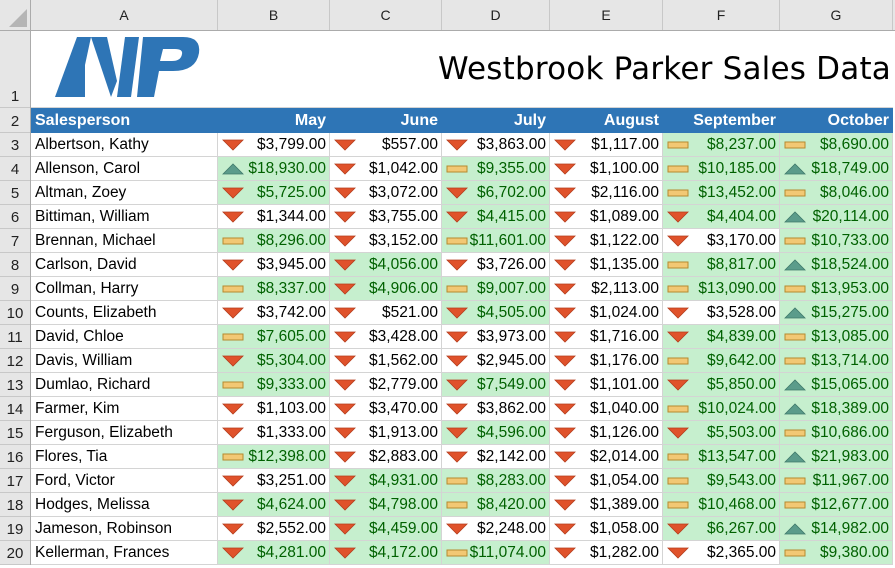  I want to click on sales-cell-october: $10,686.00, so click(836, 433).